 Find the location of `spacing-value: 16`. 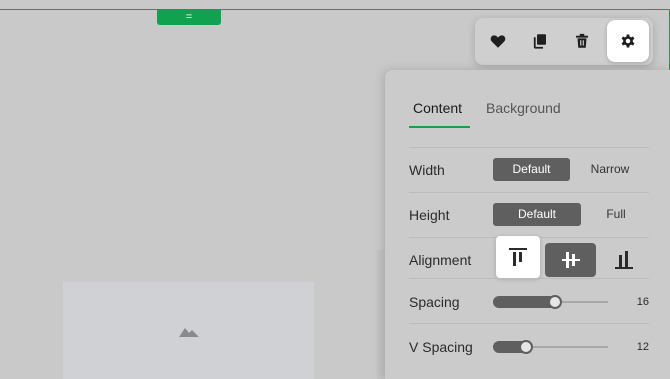

spacing-value: 16 is located at coordinates (642, 302).